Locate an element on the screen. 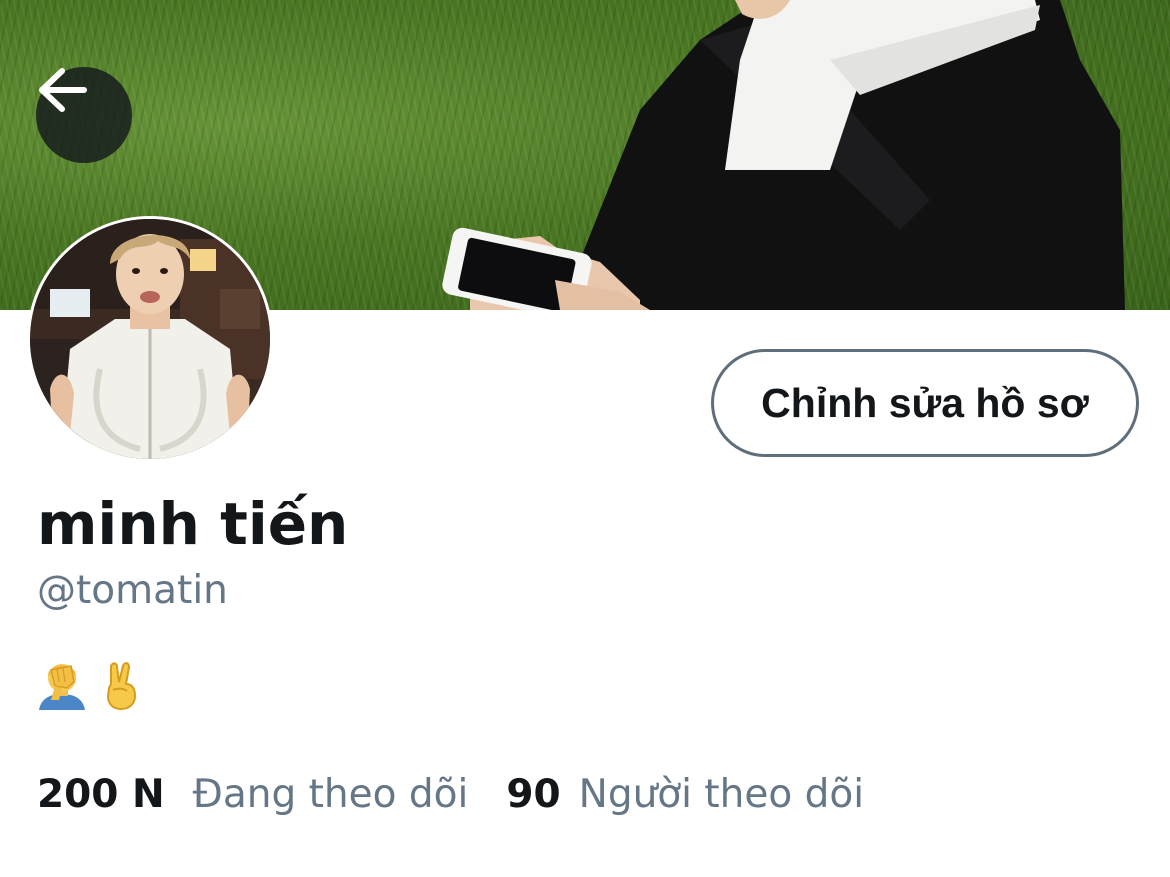  follow-stats: 200 N Đang theo dõi 90 Người theo dõi is located at coordinates (450, 794).